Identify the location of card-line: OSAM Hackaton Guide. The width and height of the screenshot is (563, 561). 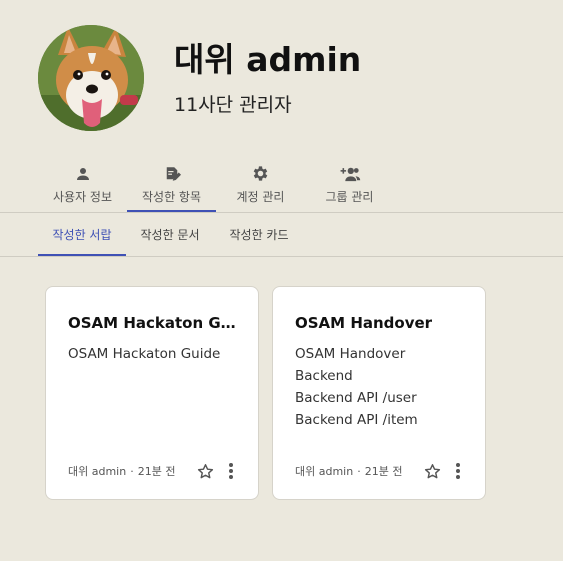
(144, 354).